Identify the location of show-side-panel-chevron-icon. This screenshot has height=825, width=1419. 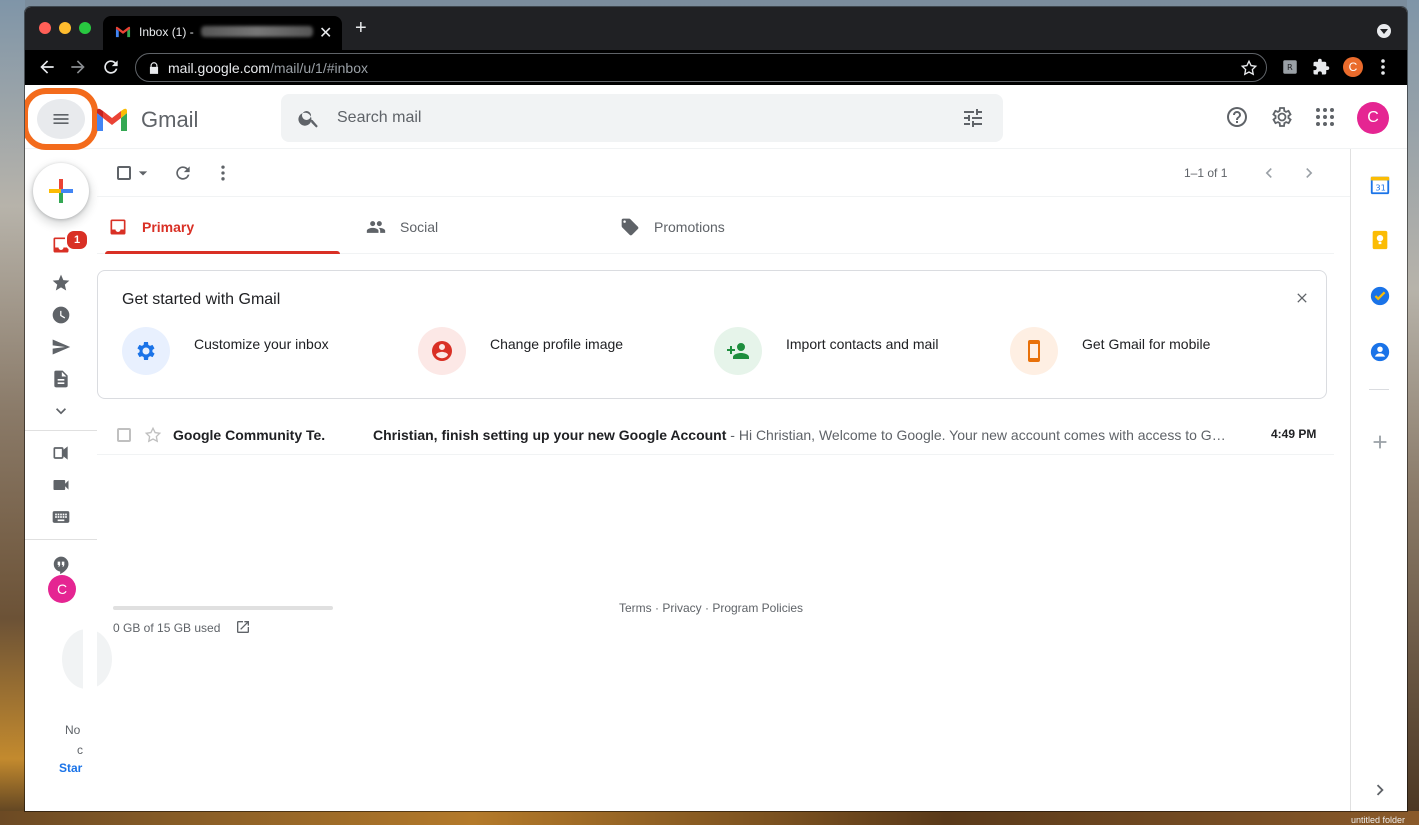
(1380, 790).